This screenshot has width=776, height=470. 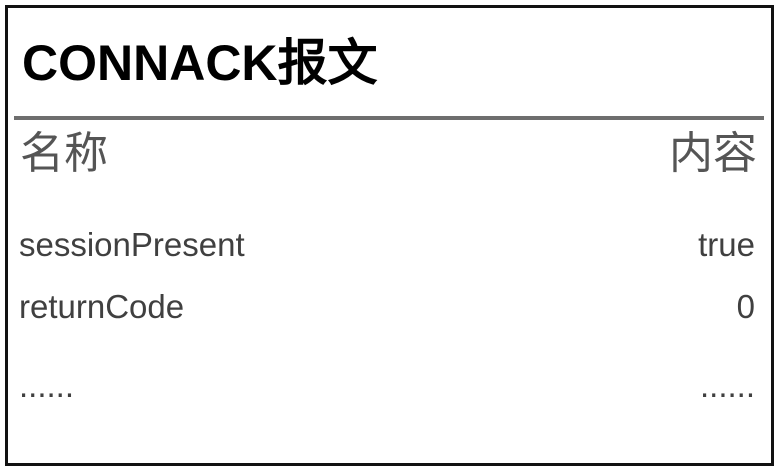 I want to click on field-value-return-code: 0, so click(x=745, y=306).